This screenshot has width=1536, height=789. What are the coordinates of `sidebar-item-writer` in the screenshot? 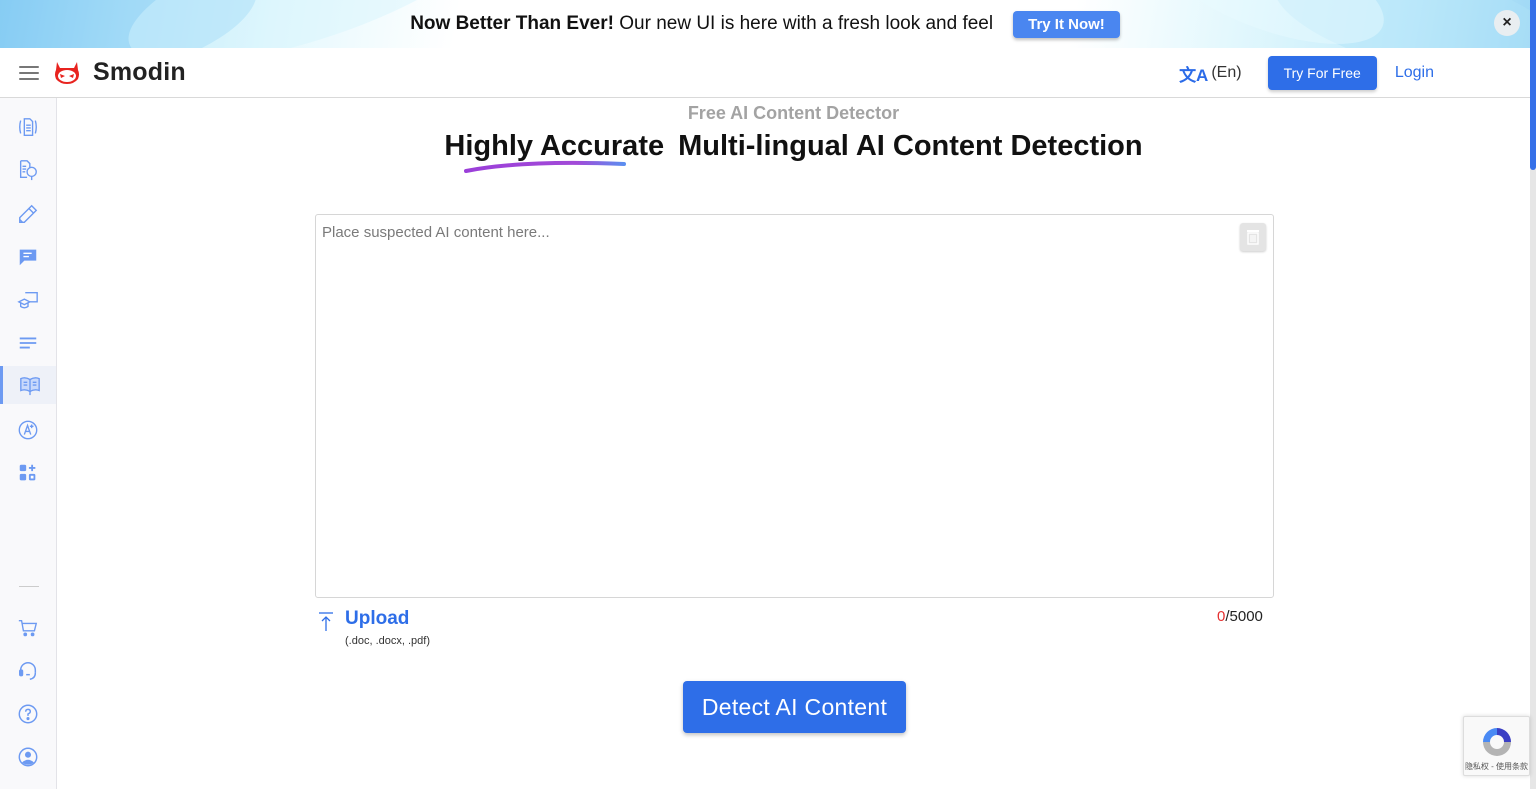 It's located at (28, 214).